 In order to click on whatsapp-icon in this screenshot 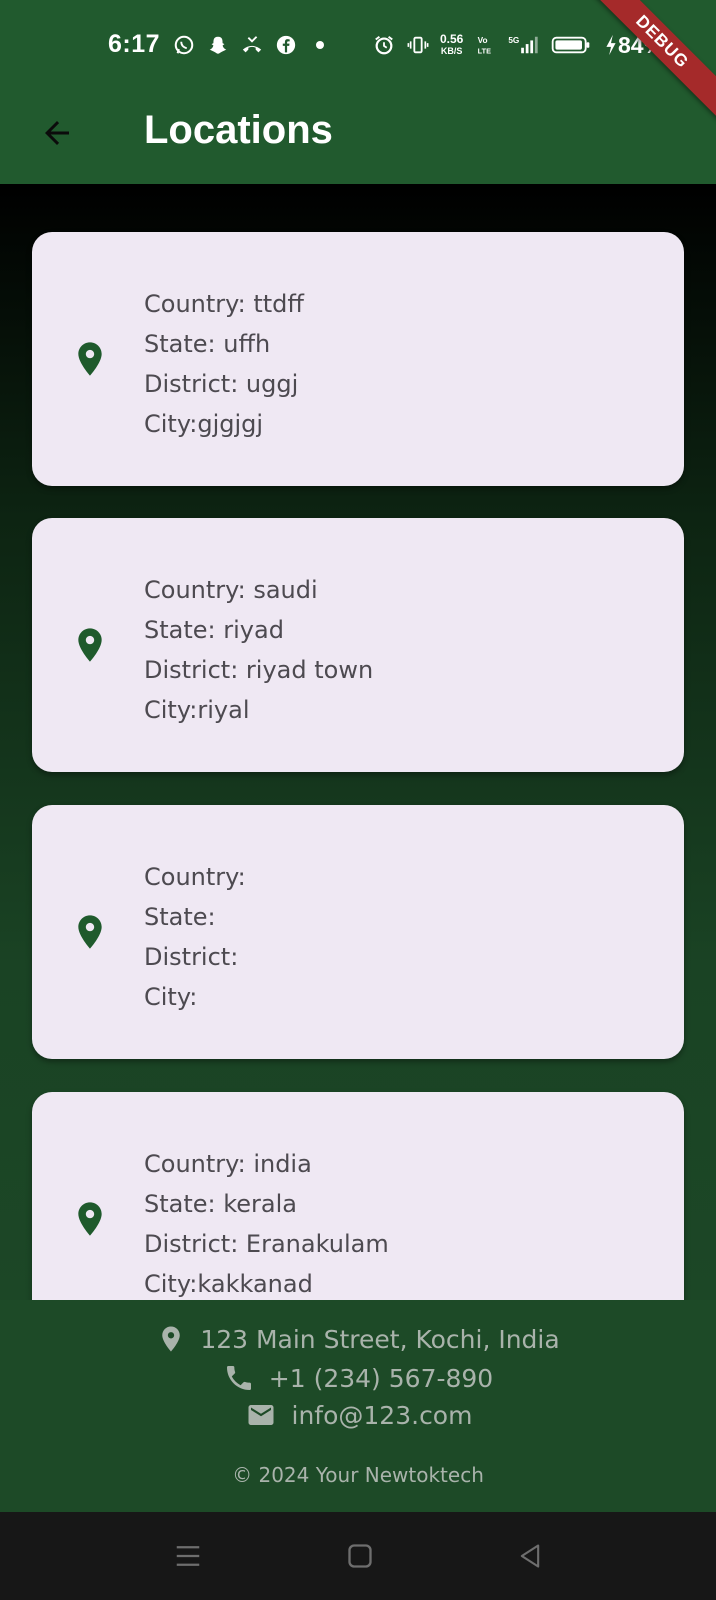, I will do `click(184, 45)`.